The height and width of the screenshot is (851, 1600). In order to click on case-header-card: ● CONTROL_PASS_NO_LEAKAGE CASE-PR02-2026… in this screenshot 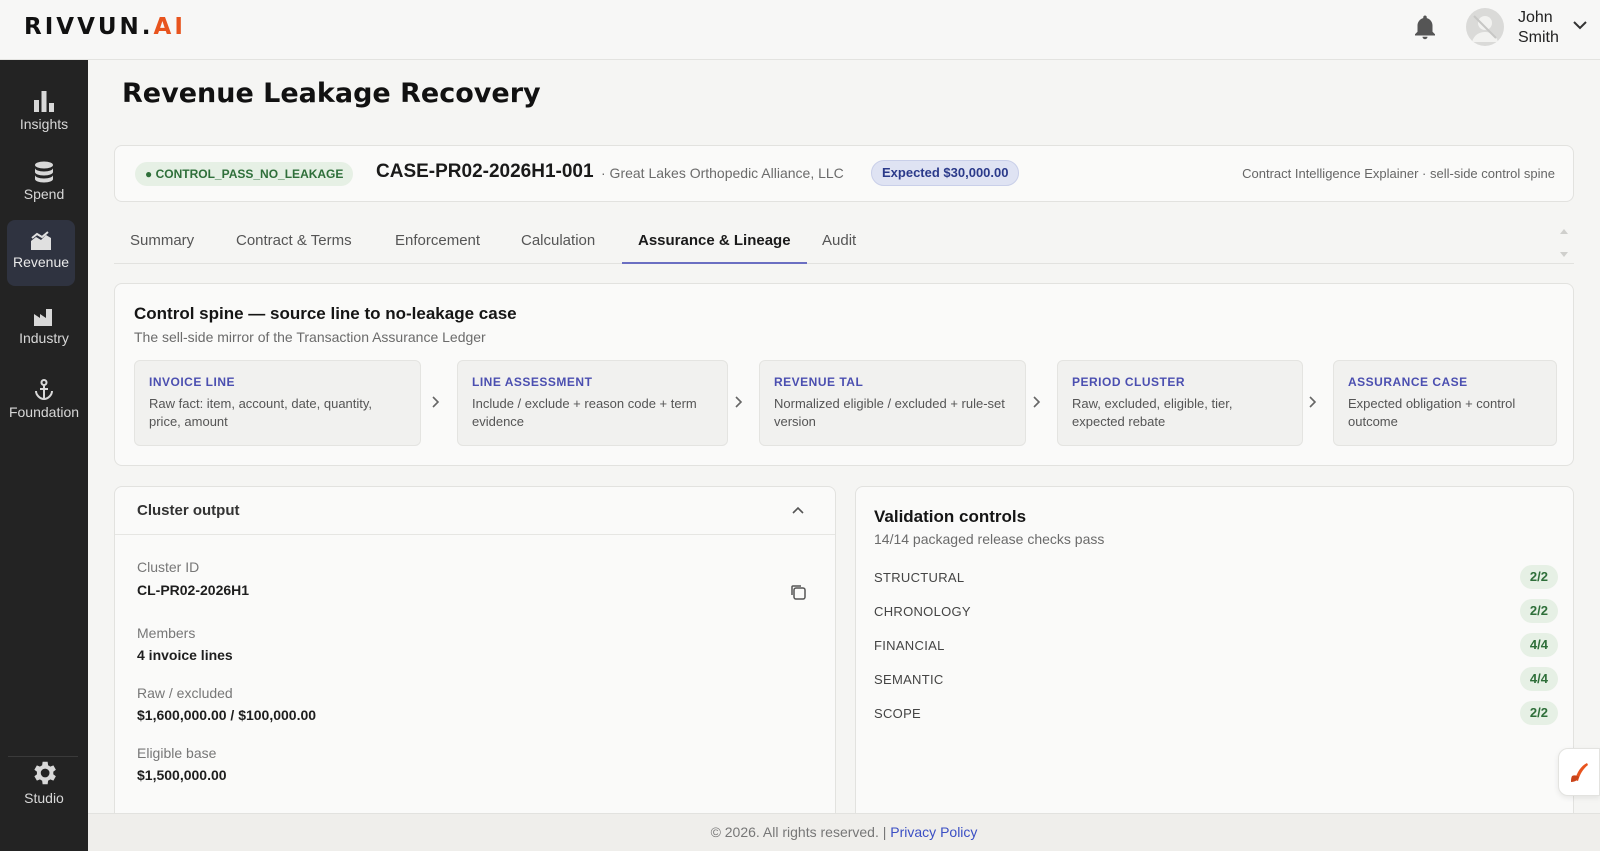, I will do `click(844, 173)`.